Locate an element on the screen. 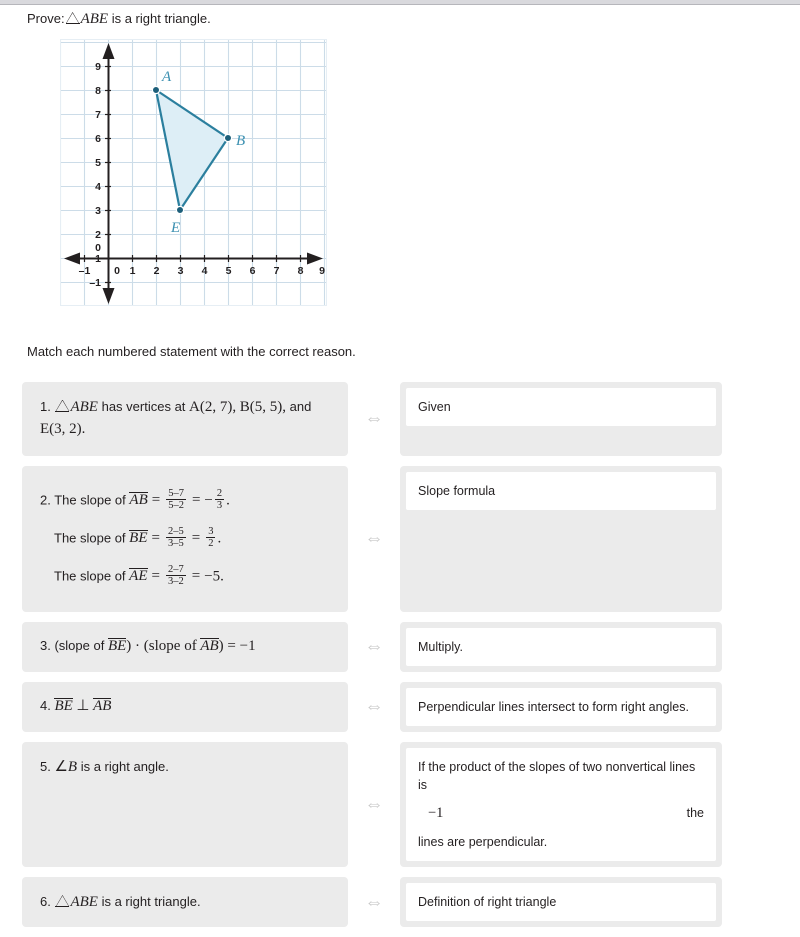  segment-ae: AE is located at coordinates (138, 575).